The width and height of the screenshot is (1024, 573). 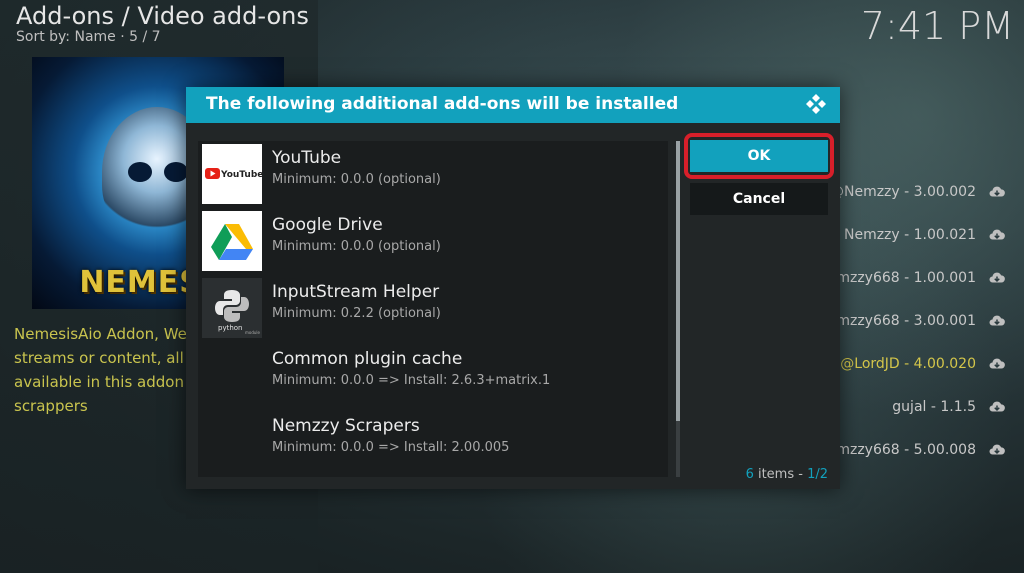 I want to click on background-list-item-text: Nemzzy - 1.00.021, so click(x=909, y=235).